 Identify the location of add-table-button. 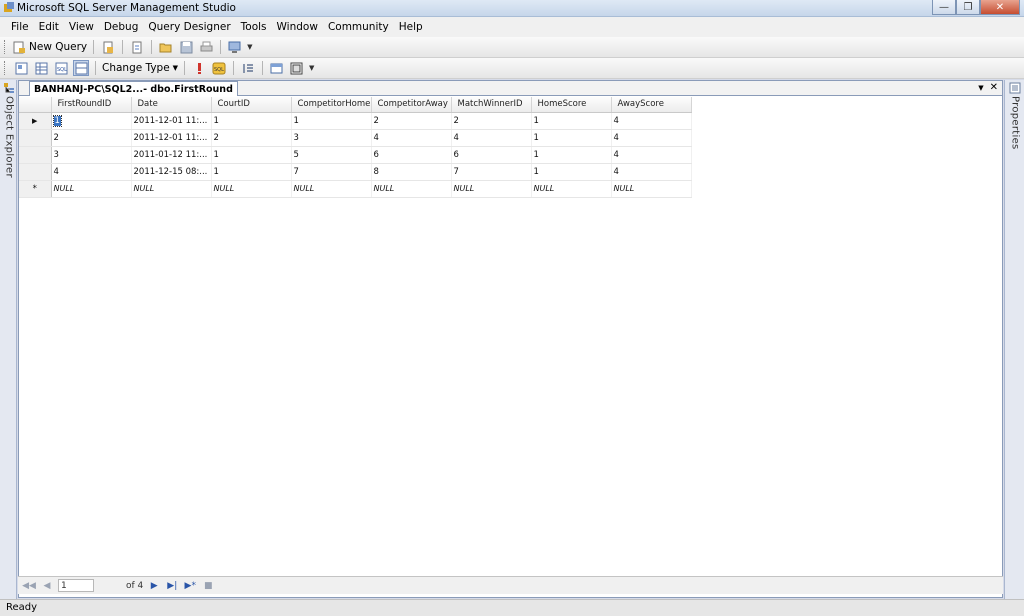
(277, 68).